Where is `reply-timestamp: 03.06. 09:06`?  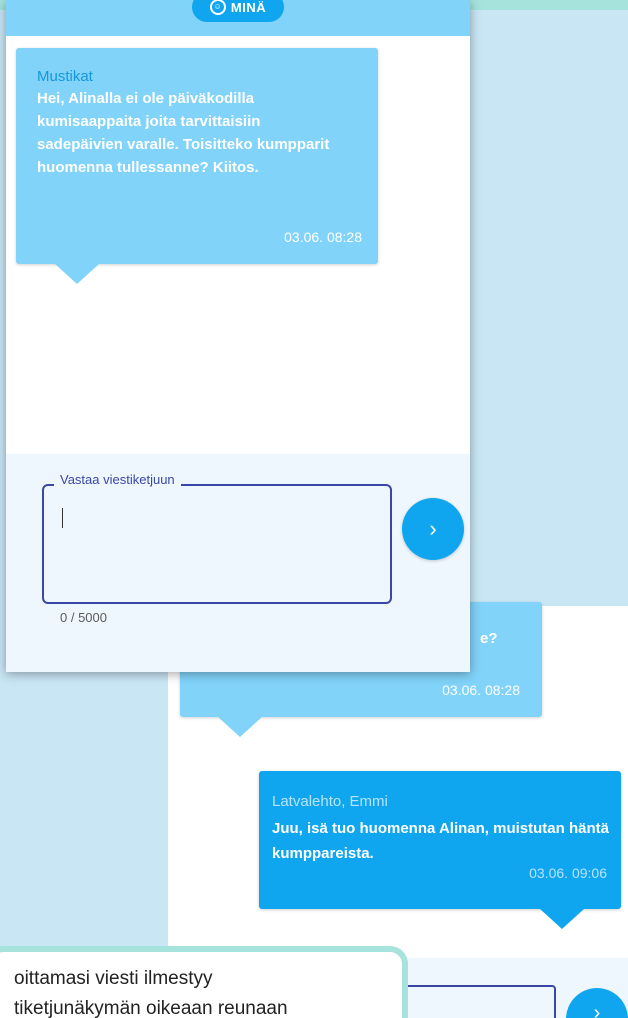
reply-timestamp: 03.06. 09:06 is located at coordinates (568, 873).